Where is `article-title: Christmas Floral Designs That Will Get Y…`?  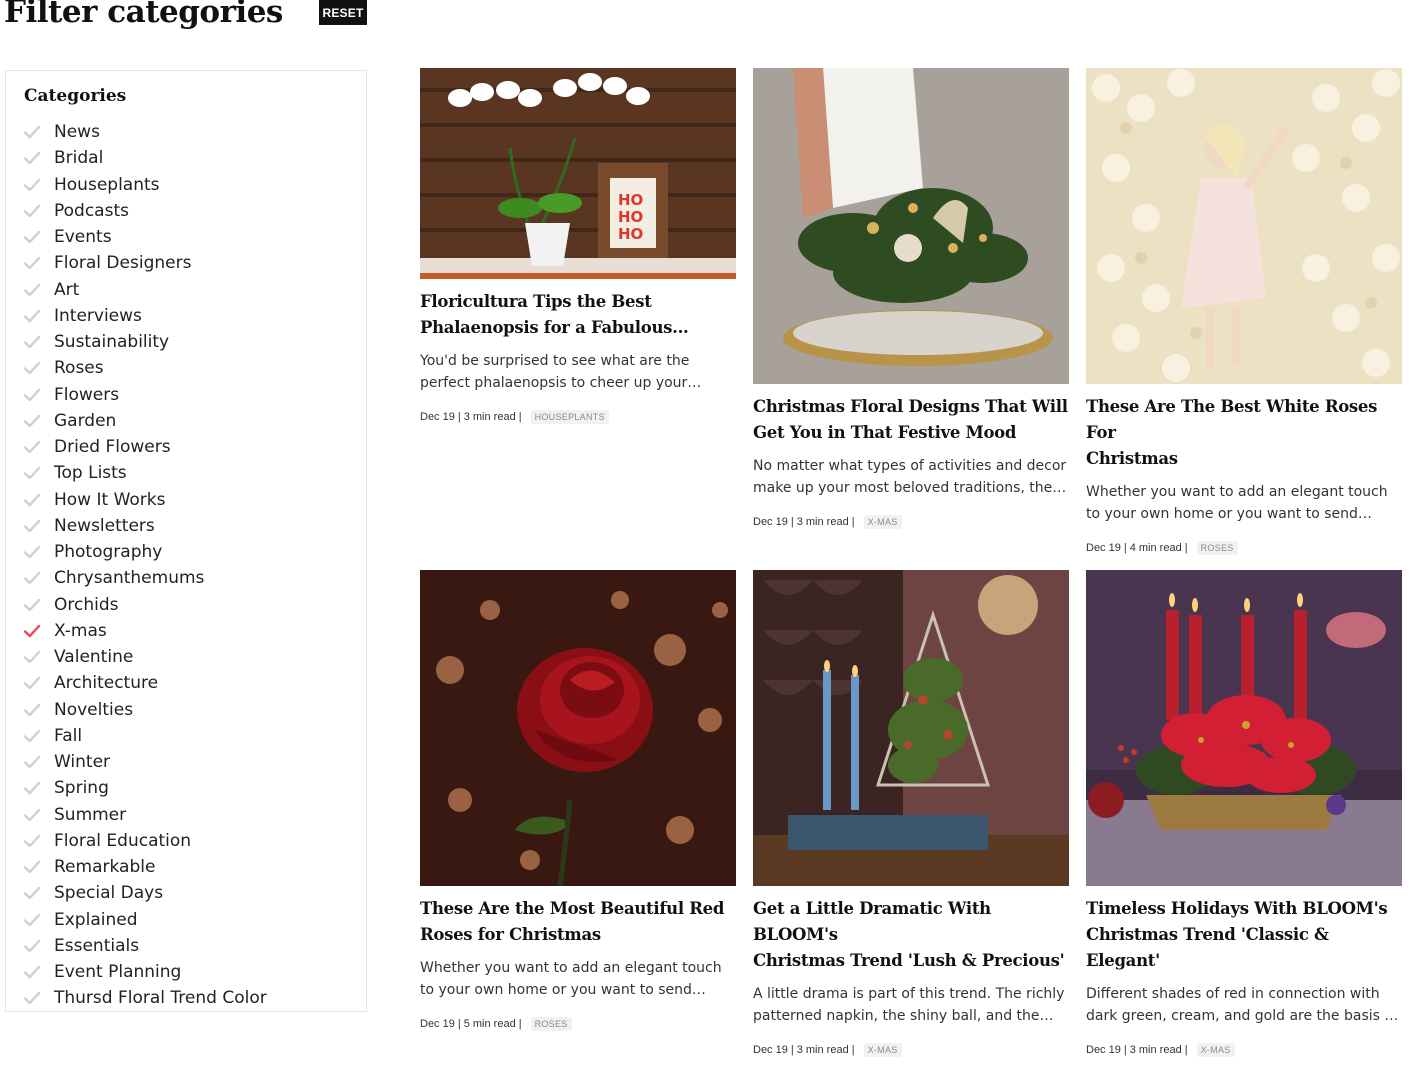 article-title: Christmas Floral Designs That Will Get Y… is located at coordinates (911, 420).